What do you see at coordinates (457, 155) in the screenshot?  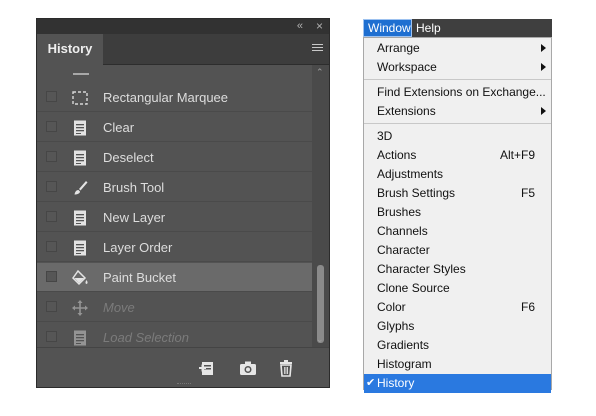 I see `menu-item-actions: Actions Alt+F9` at bounding box center [457, 155].